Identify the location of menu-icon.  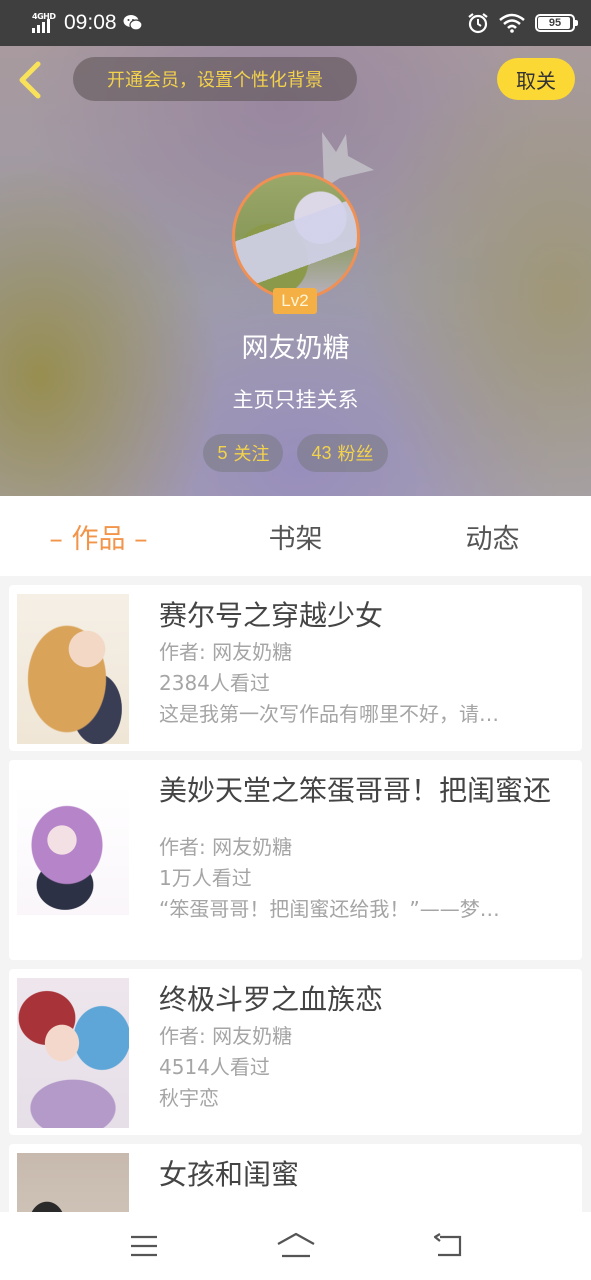
(143, 1246).